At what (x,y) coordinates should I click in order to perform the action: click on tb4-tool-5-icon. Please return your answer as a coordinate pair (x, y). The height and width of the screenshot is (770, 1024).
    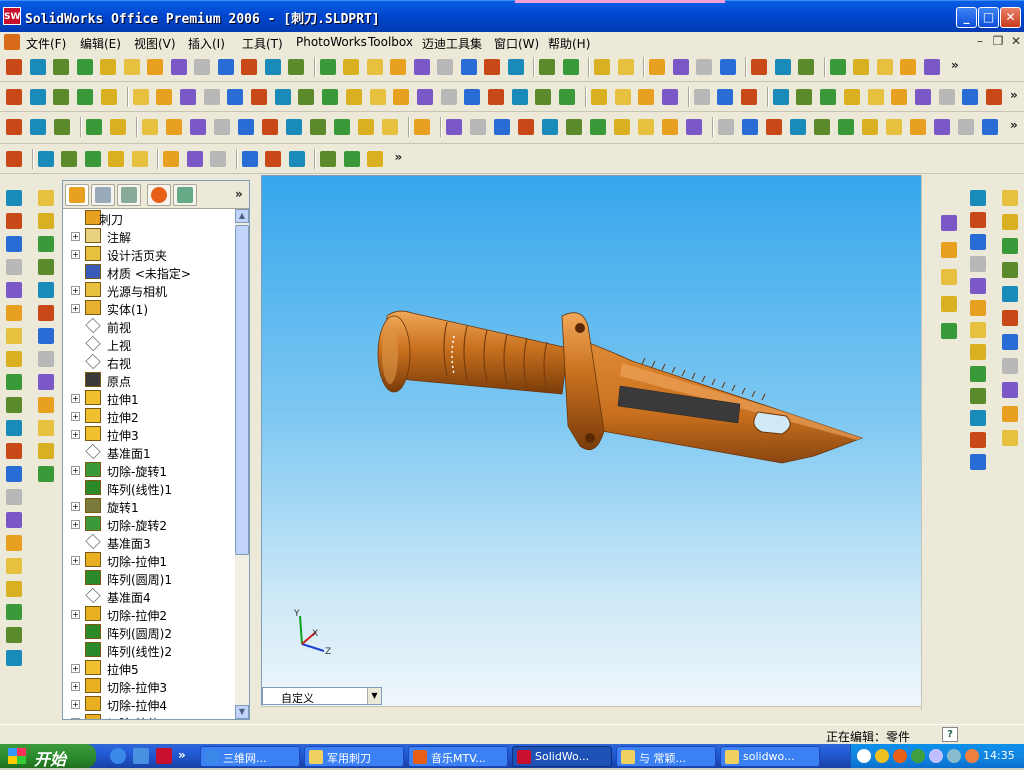
    Looking at the image, I should click on (116, 159).